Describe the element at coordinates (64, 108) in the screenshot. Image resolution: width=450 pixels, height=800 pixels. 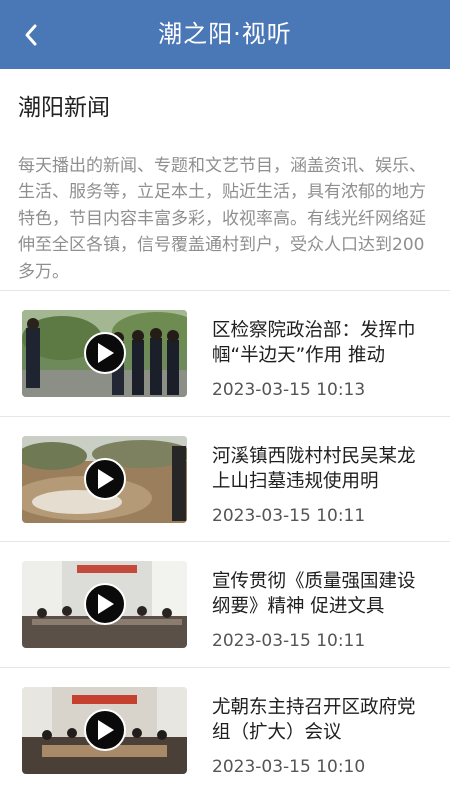
I see `section-title: 潮阳新闻` at that location.